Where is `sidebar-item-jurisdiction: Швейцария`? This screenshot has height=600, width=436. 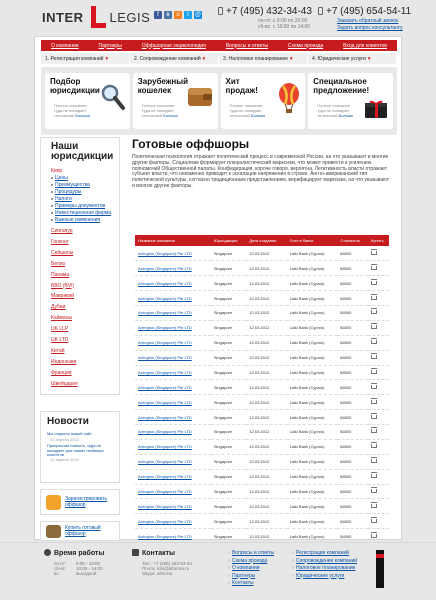 sidebar-item-jurisdiction: Швейцария is located at coordinates (64, 384).